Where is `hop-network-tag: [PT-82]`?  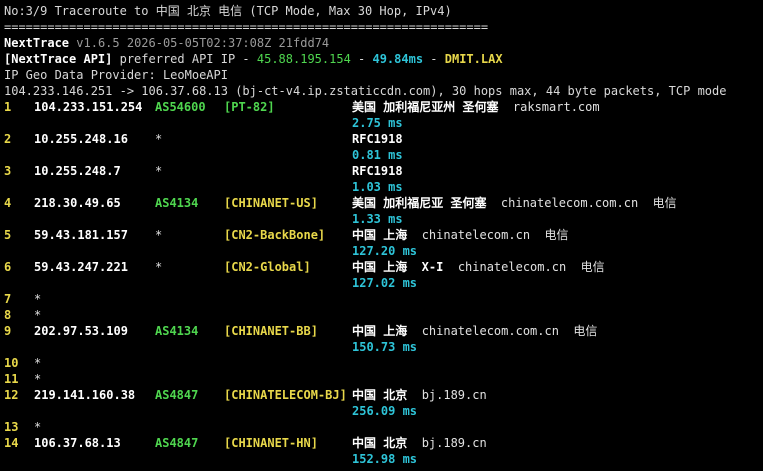 hop-network-tag: [PT-82] is located at coordinates (249, 107).